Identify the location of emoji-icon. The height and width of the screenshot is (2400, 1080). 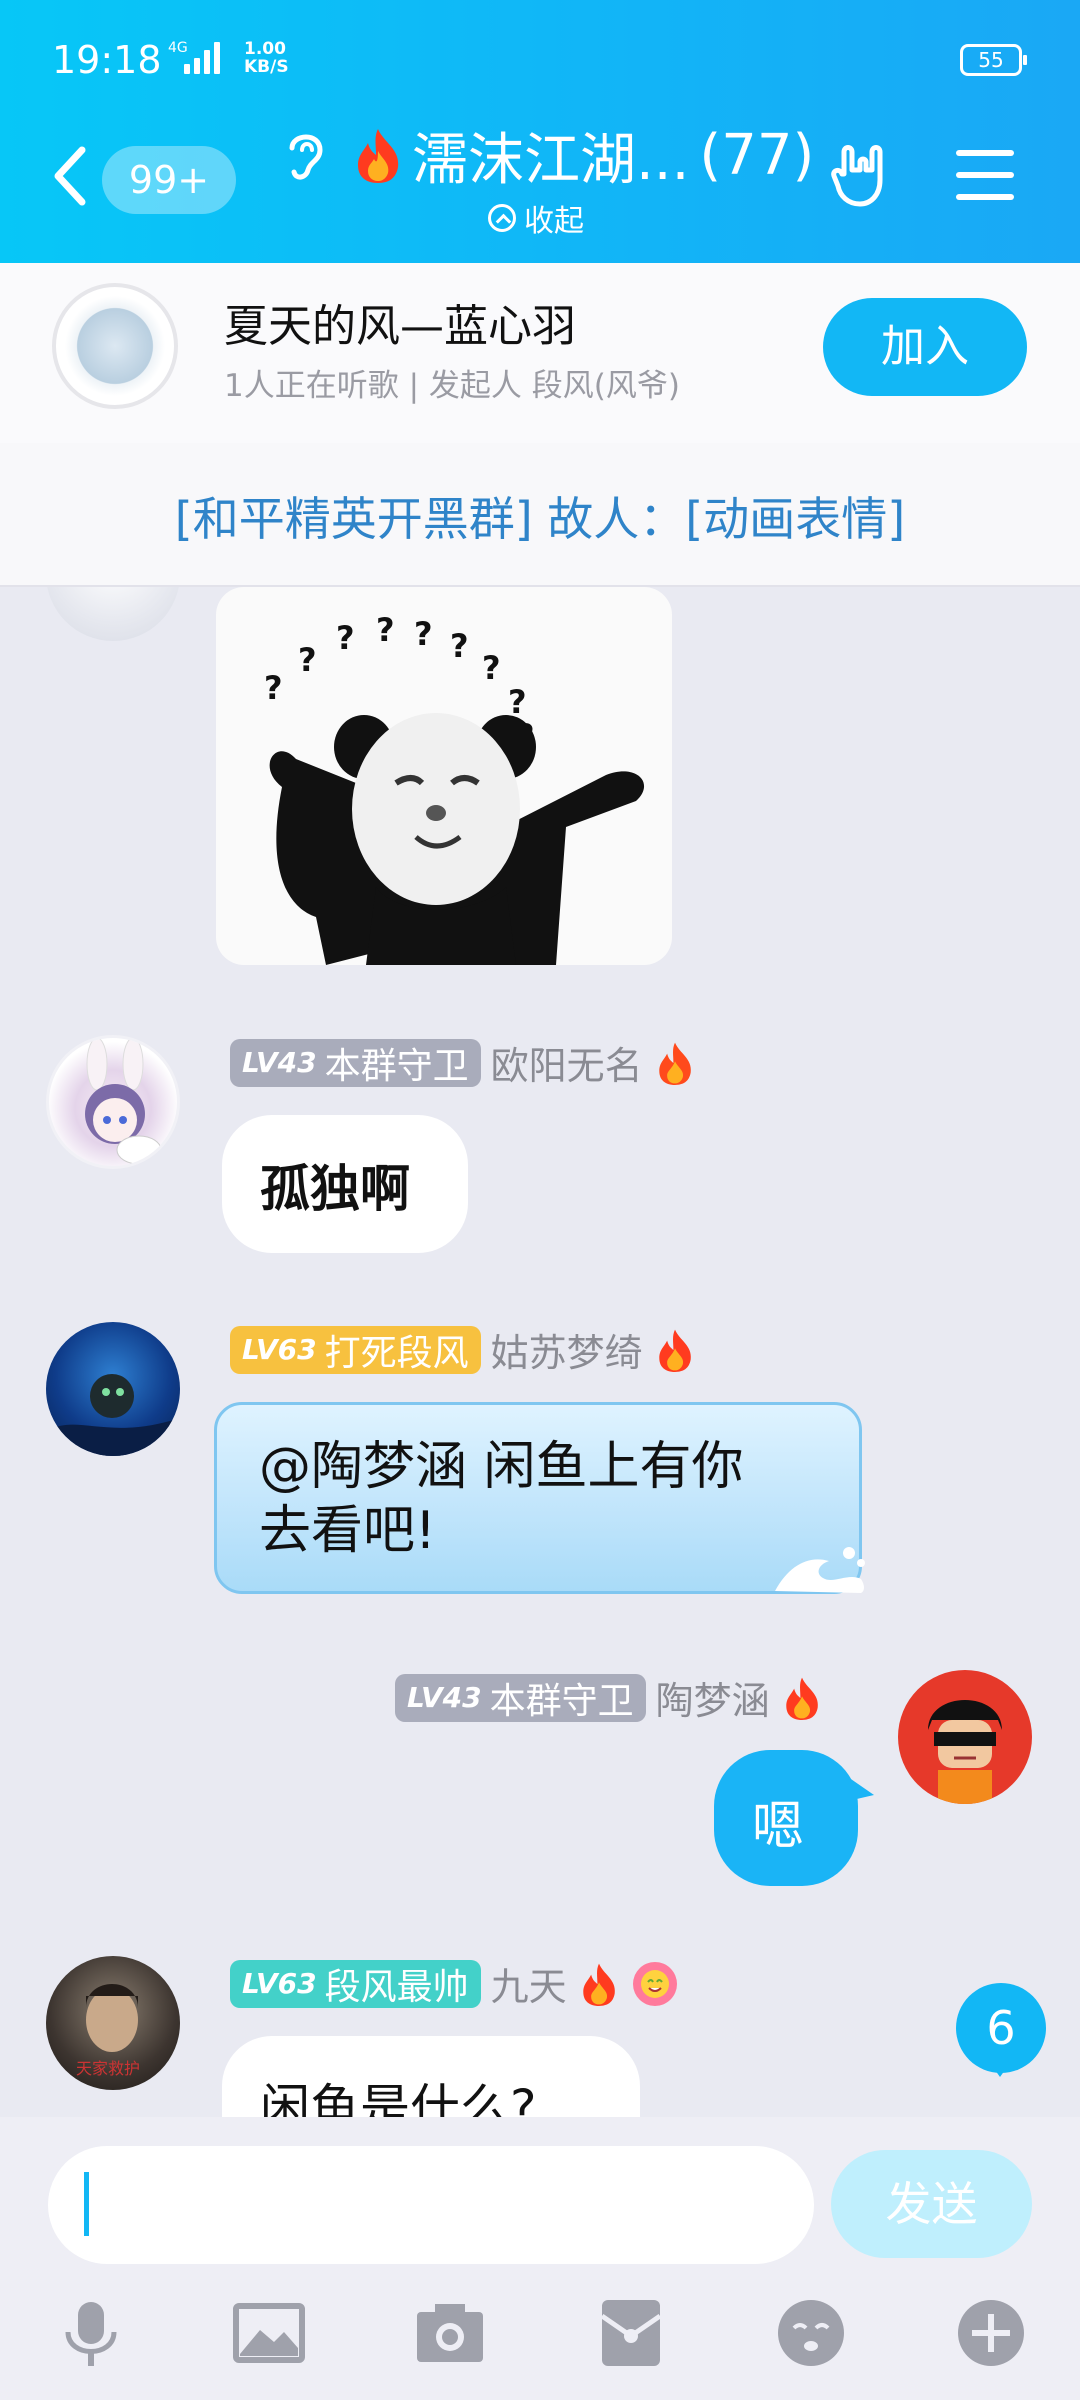
(811, 2333).